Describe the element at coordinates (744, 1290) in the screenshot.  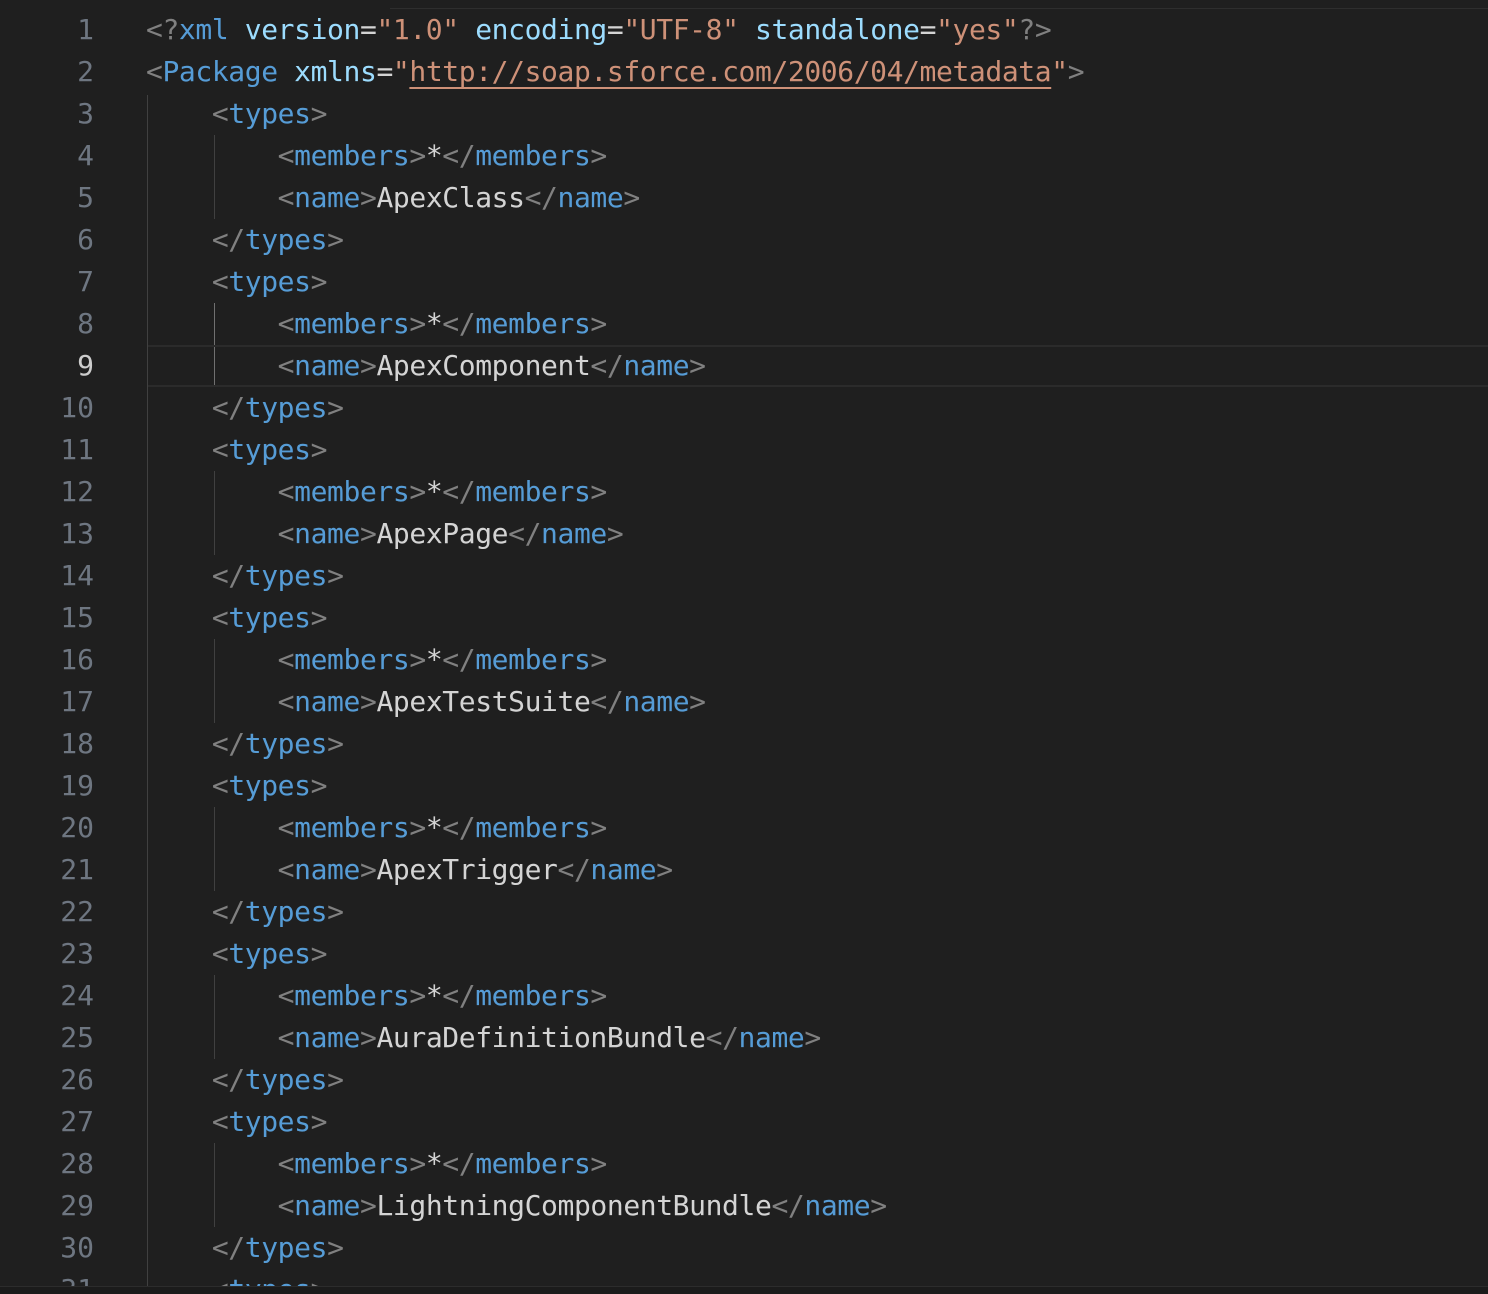
I see `horizontal-scrollbar` at that location.